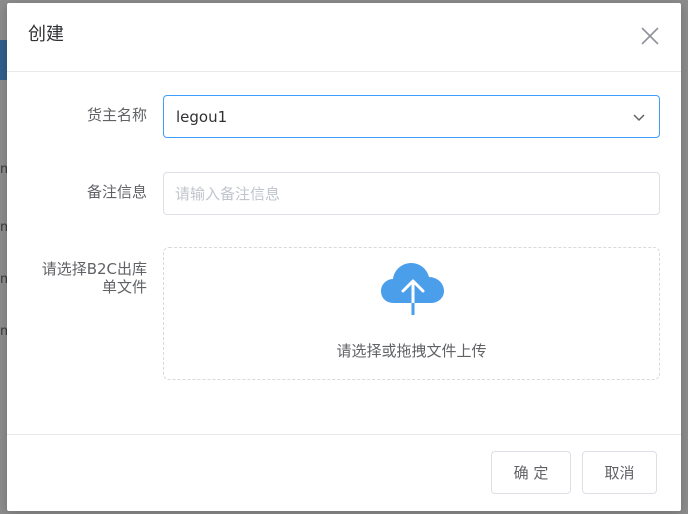 The height and width of the screenshot is (514, 688). Describe the element at coordinates (202, 117) in the screenshot. I see `owner-select-value: legou1` at that location.